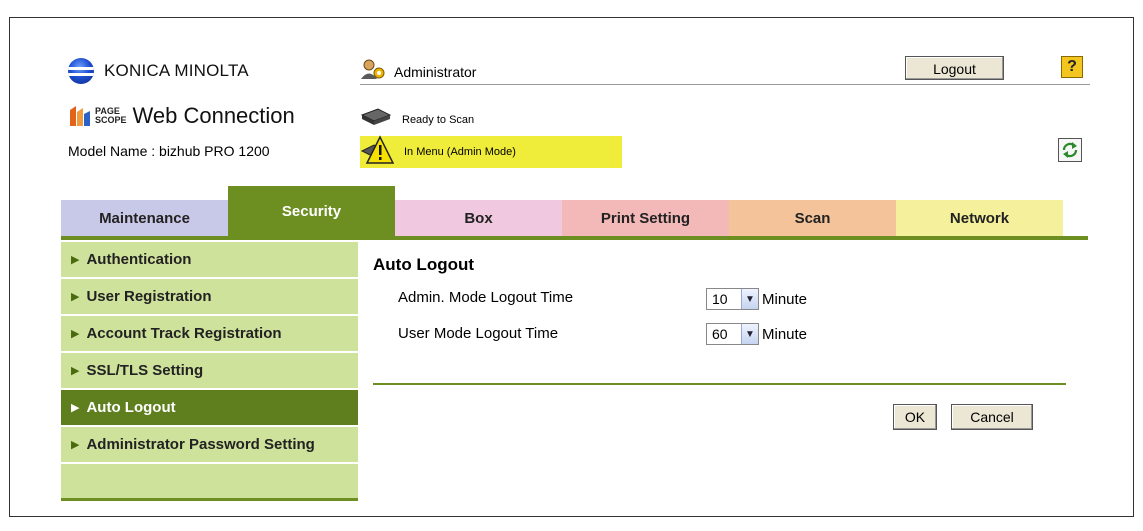 The height and width of the screenshot is (531, 1143). What do you see at coordinates (209, 499) in the screenshot?
I see `sidebar-bottom-rule` at bounding box center [209, 499].